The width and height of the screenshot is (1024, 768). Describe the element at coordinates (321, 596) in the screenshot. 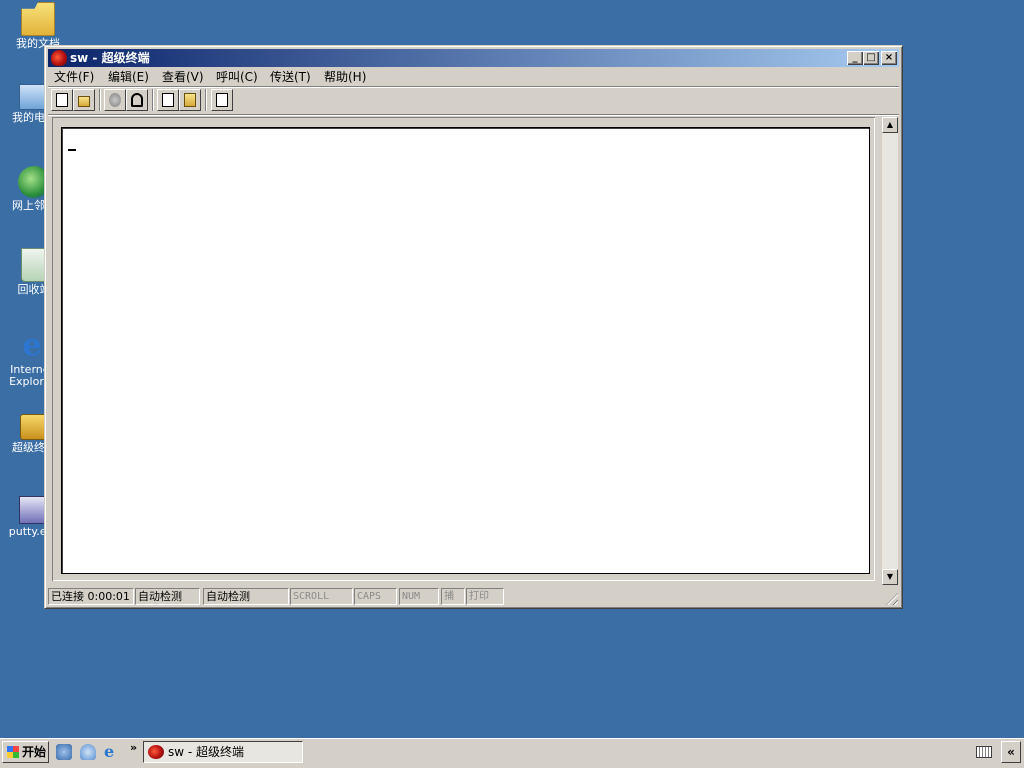

I see `status-scroll: SCROLL` at that location.